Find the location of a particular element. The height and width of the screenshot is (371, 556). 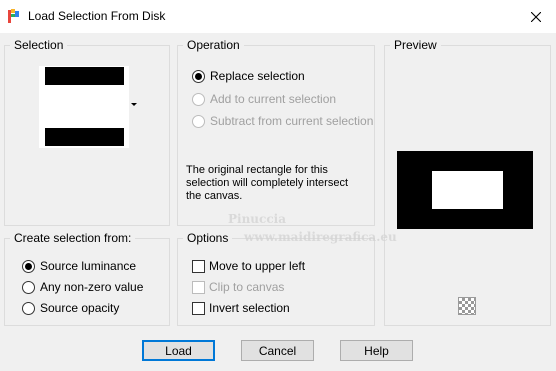

selection-thumbnail is located at coordinates (84, 107).